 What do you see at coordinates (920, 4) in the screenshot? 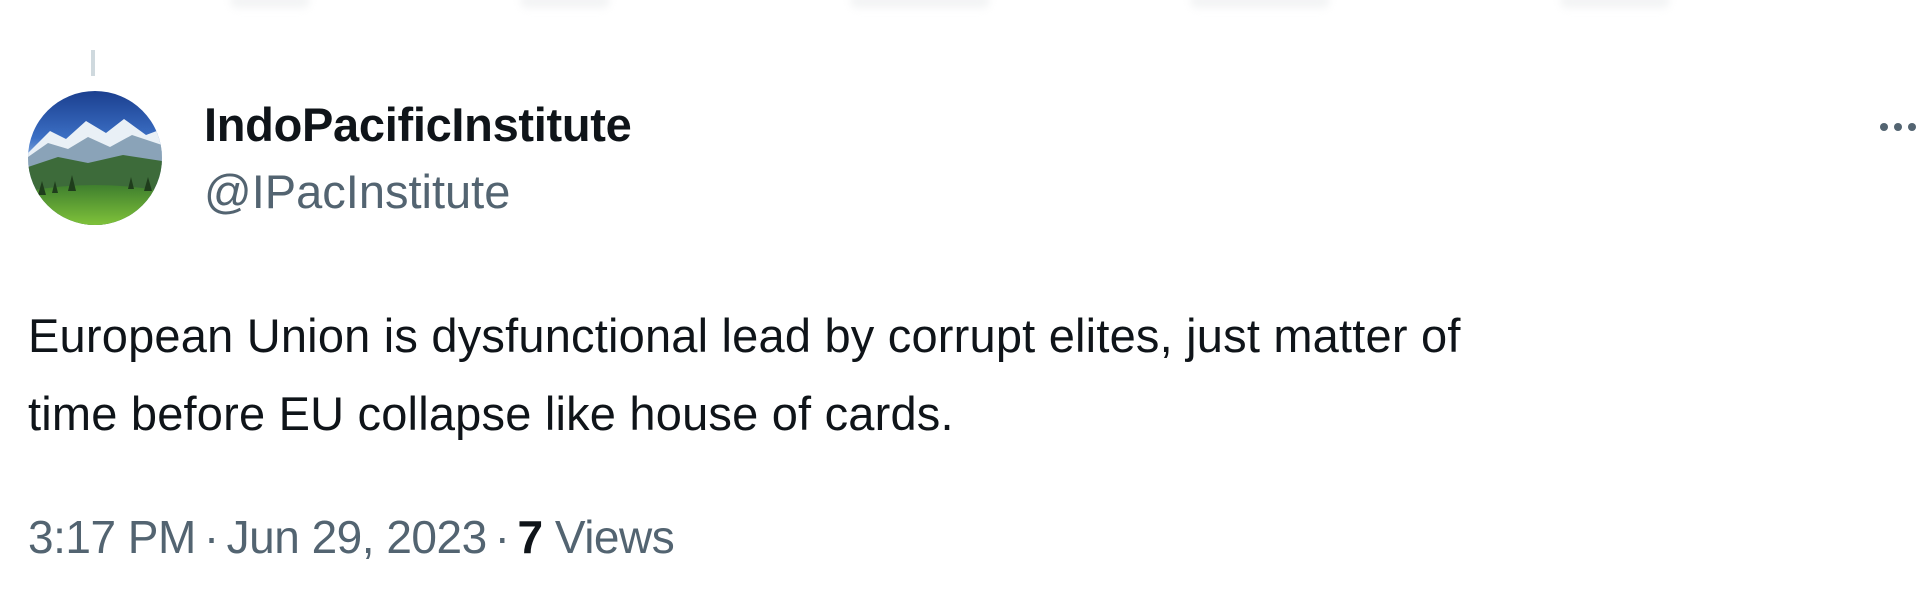
I see `like-action-fragment` at bounding box center [920, 4].